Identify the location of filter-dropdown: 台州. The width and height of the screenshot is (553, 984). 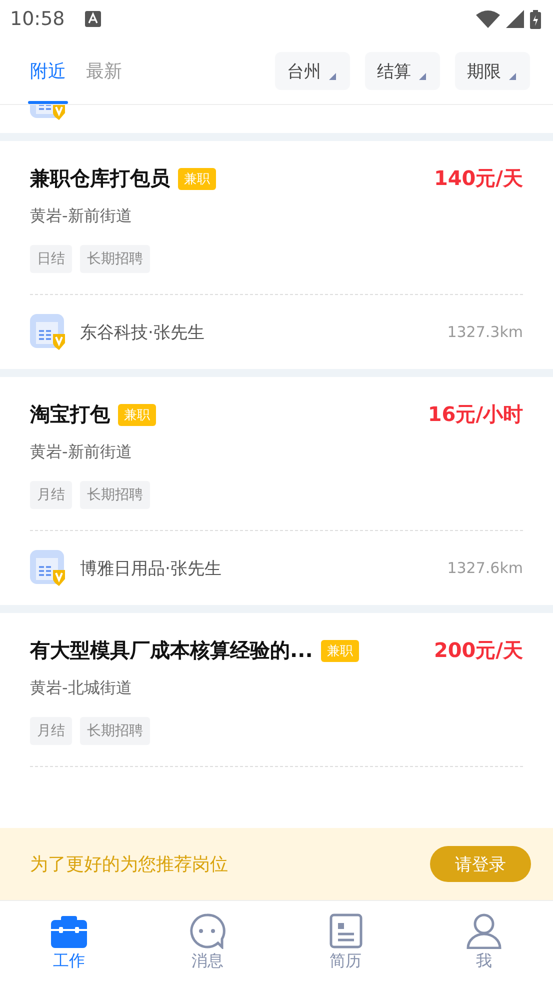
(312, 71).